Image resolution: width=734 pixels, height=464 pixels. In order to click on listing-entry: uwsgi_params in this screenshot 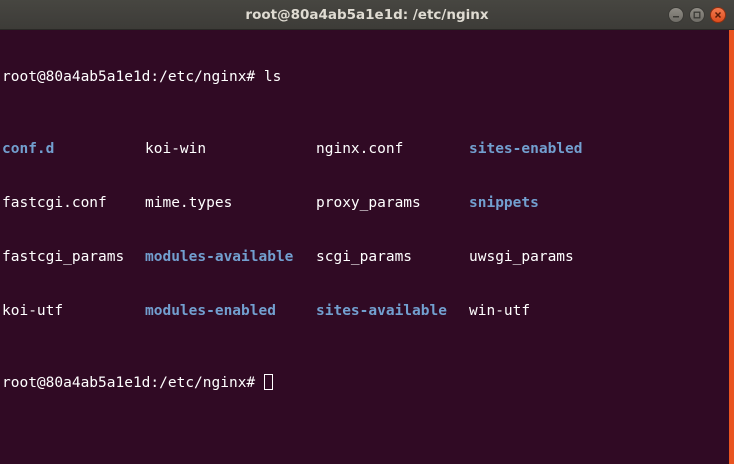, I will do `click(521, 257)`.